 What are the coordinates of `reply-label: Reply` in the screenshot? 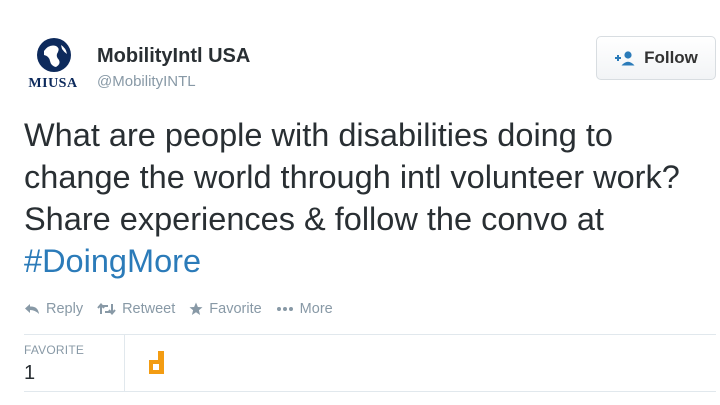 It's located at (65, 309).